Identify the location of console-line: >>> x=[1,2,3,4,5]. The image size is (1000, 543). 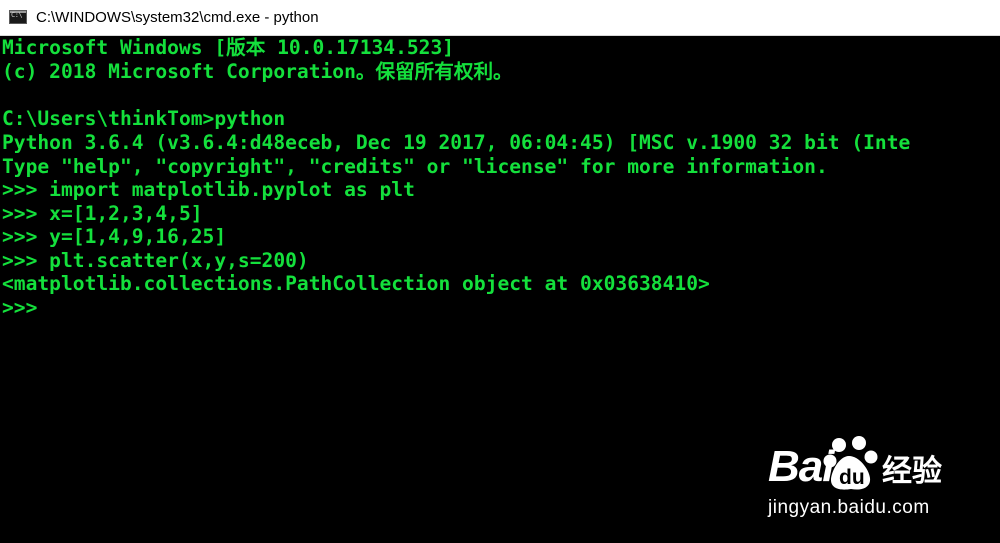
(102, 213).